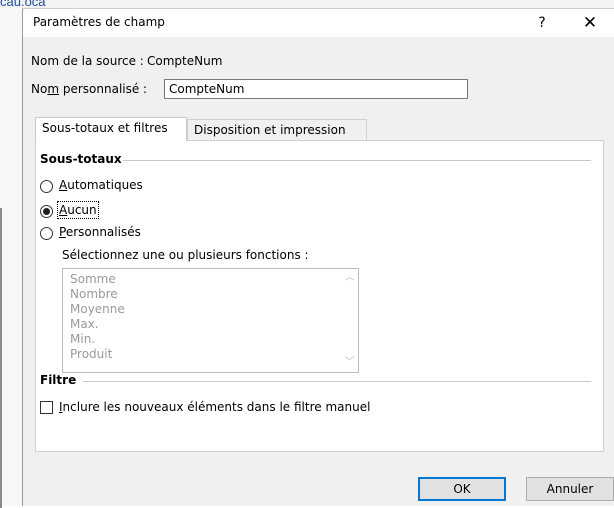 The image size is (614, 508). I want to click on function-item: Min., so click(82, 339).